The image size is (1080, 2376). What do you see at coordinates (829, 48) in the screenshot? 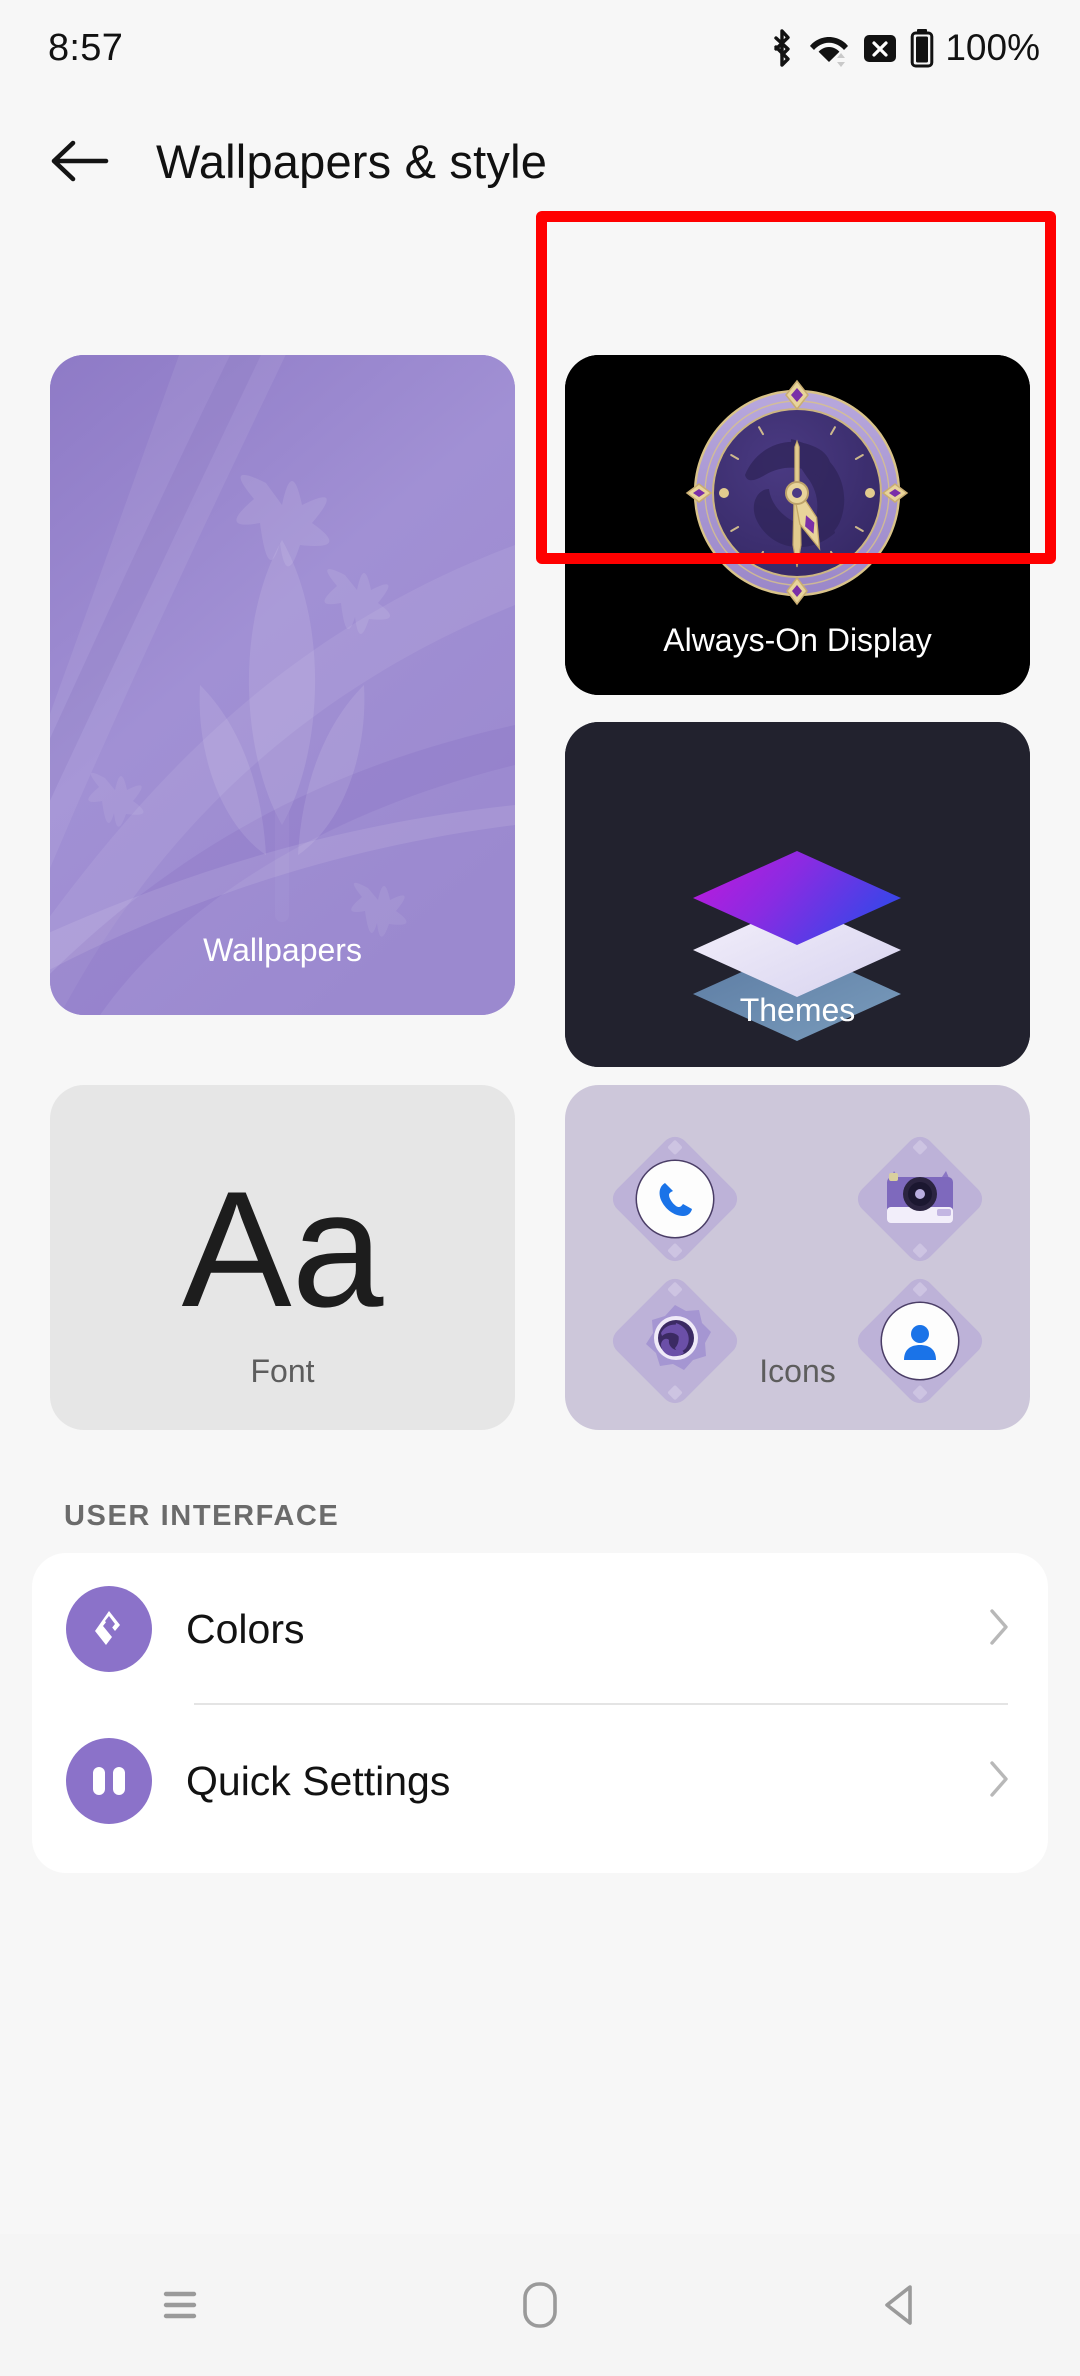
I see `wifi-icon` at bounding box center [829, 48].